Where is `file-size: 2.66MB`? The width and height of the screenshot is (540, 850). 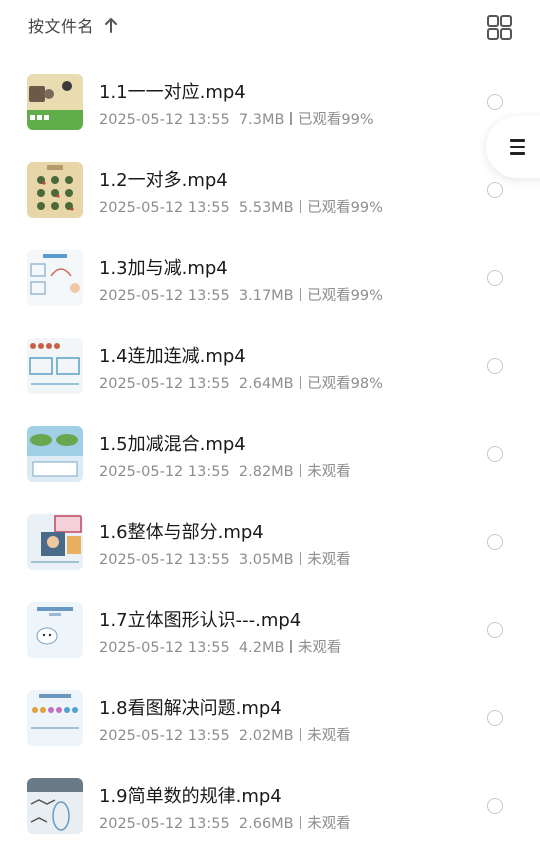 file-size: 2.66MB is located at coordinates (266, 824).